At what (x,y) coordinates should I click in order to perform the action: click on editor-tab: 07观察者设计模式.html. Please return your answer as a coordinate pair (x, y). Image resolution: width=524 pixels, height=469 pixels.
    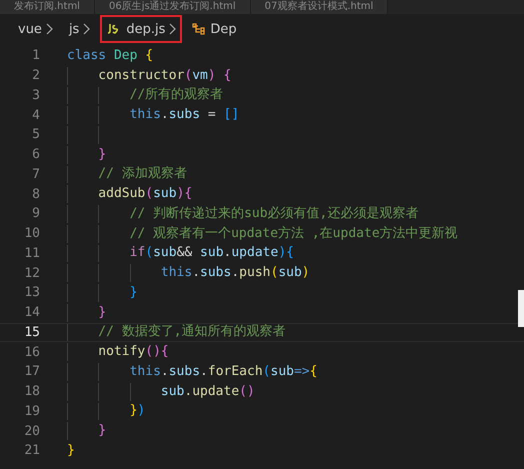
    Looking at the image, I should click on (319, 7).